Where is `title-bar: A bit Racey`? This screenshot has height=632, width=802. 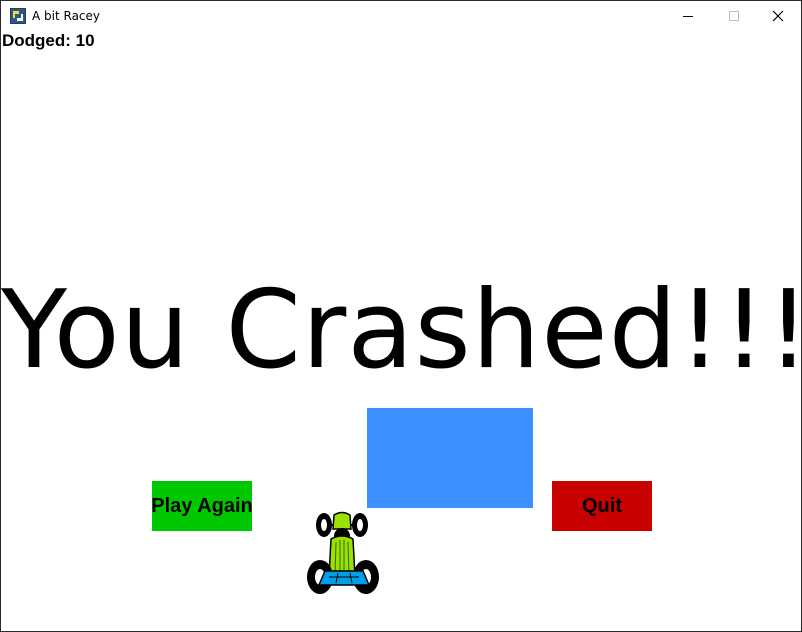 title-bar: A bit Racey is located at coordinates (401, 16).